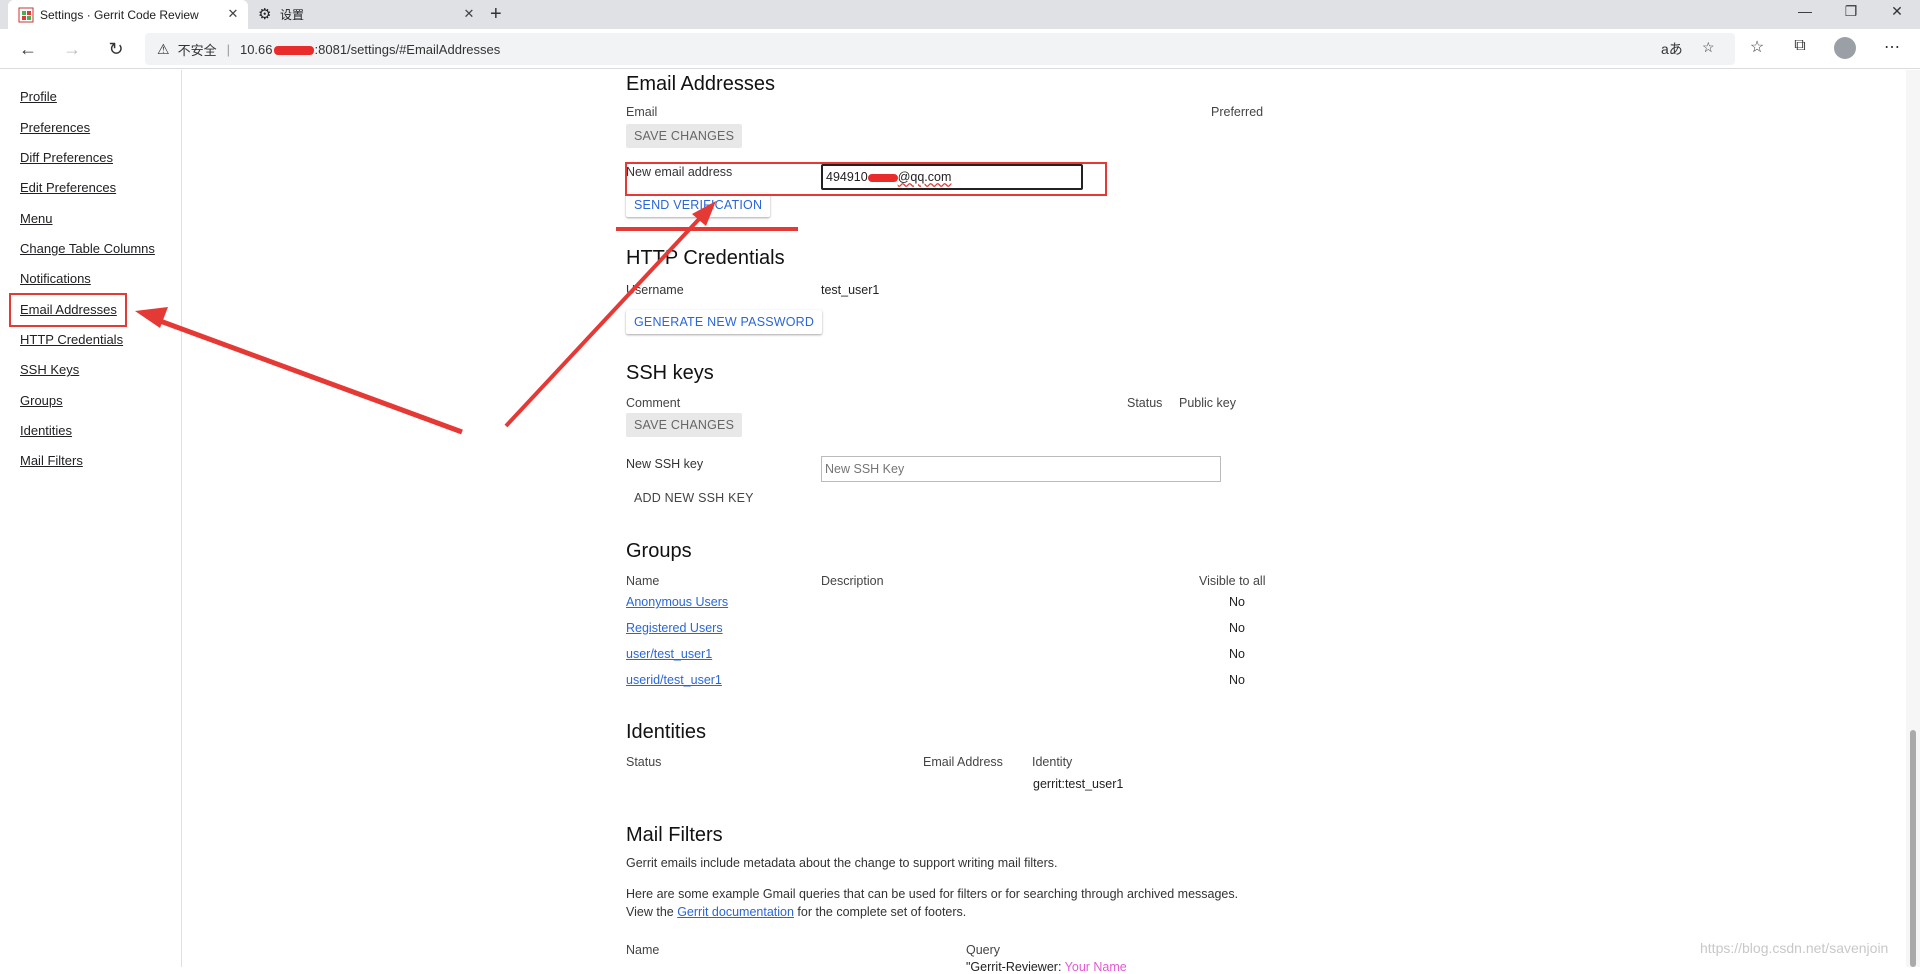  I want to click on annotation-arrow-sidebar, so click(307, 375).